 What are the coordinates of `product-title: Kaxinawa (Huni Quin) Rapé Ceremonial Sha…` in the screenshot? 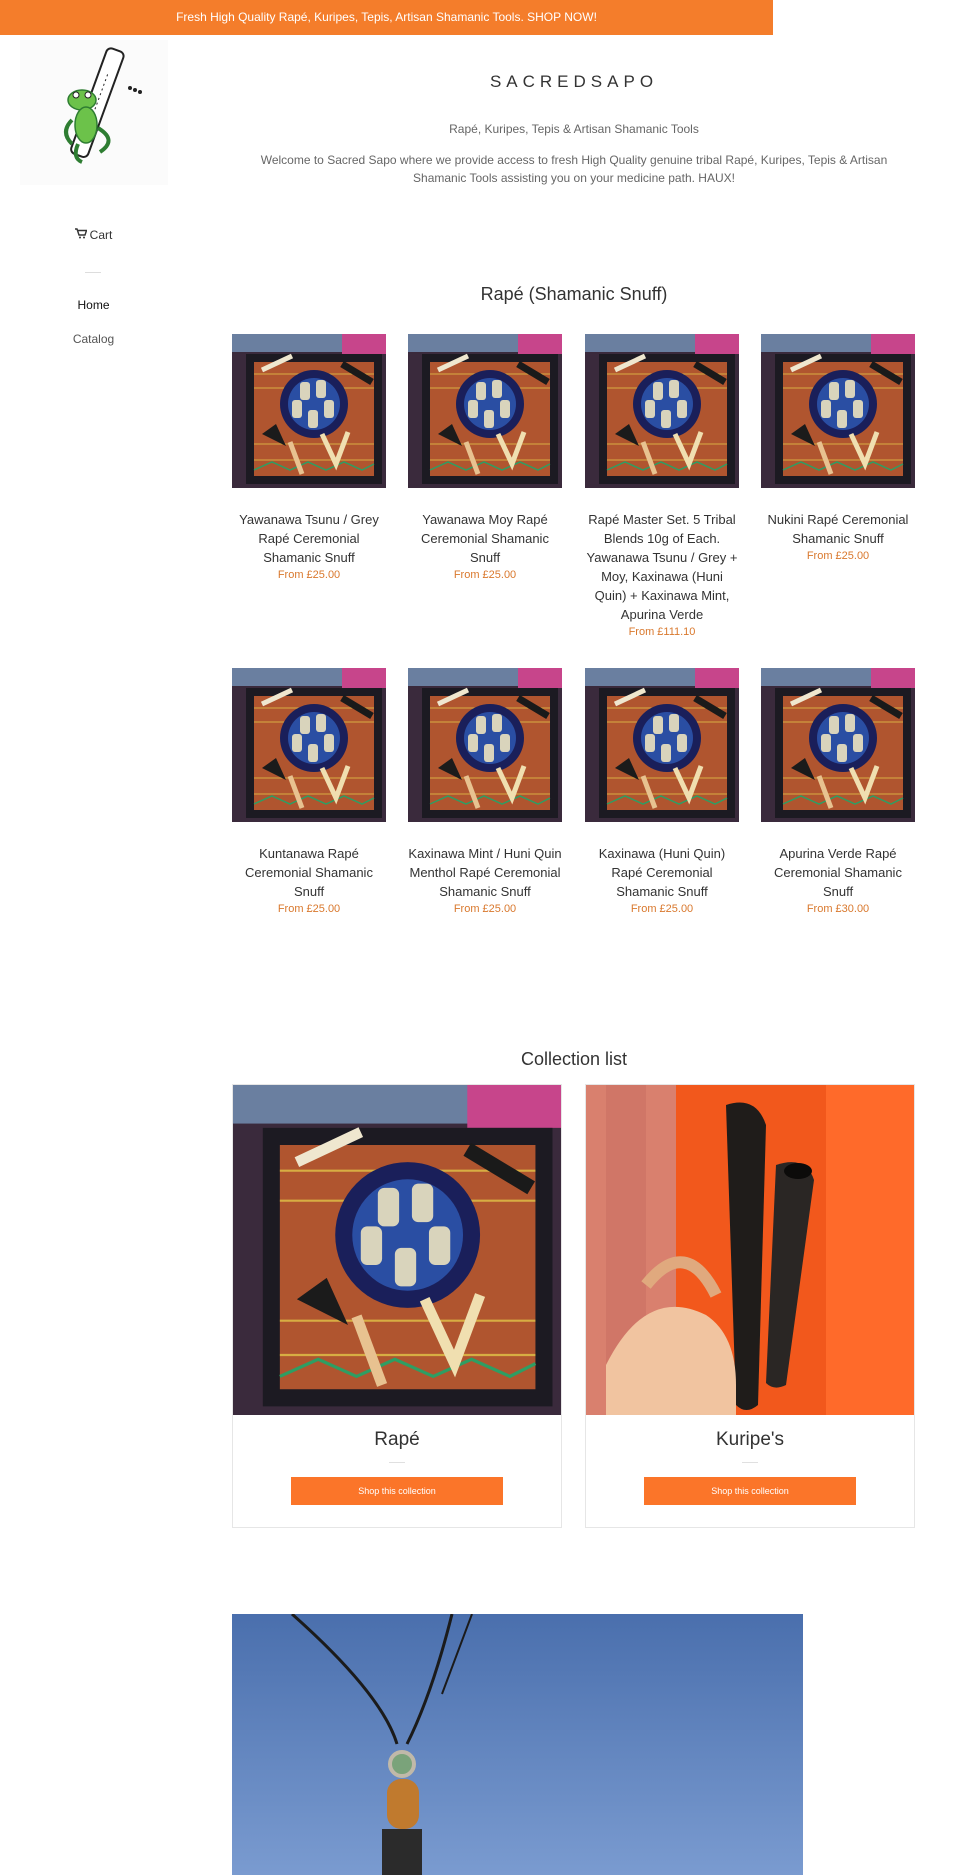 It's located at (662, 872).